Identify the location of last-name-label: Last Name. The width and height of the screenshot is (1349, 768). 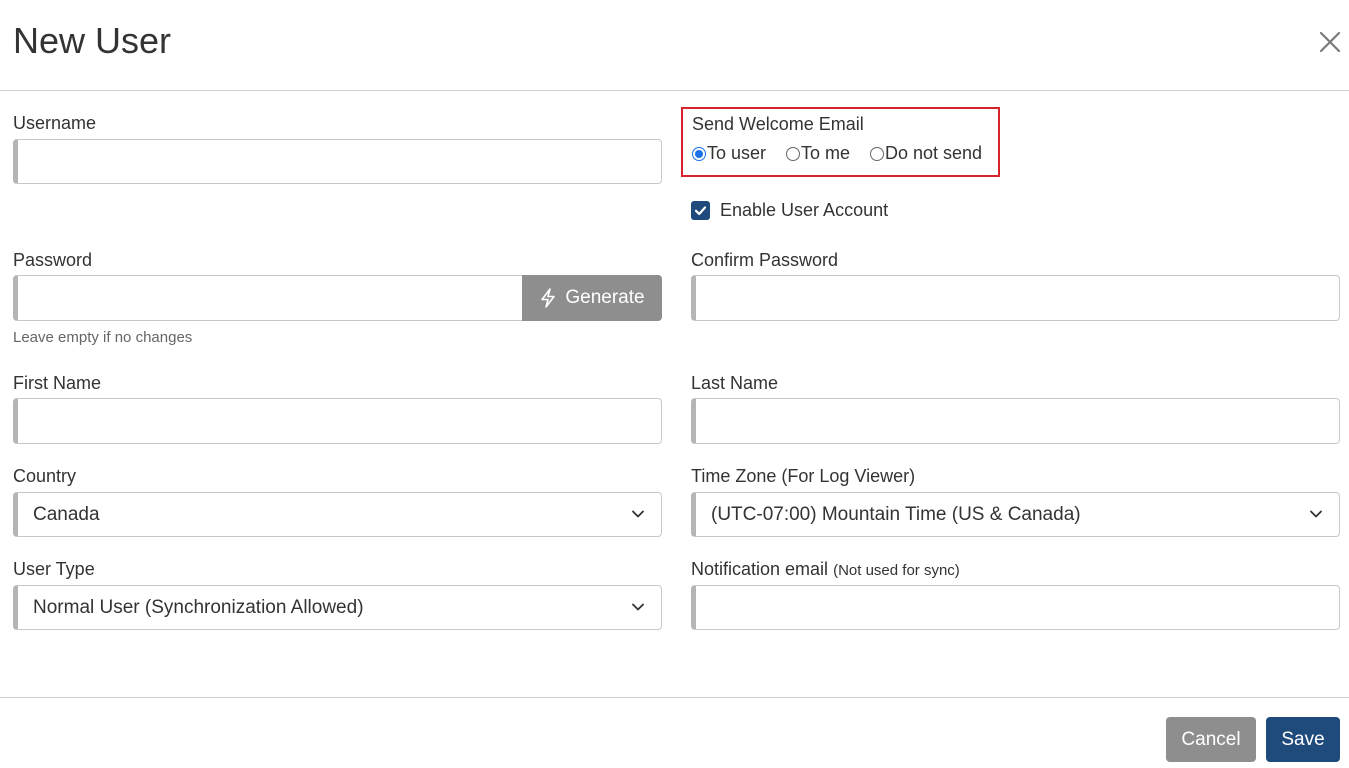
(735, 383).